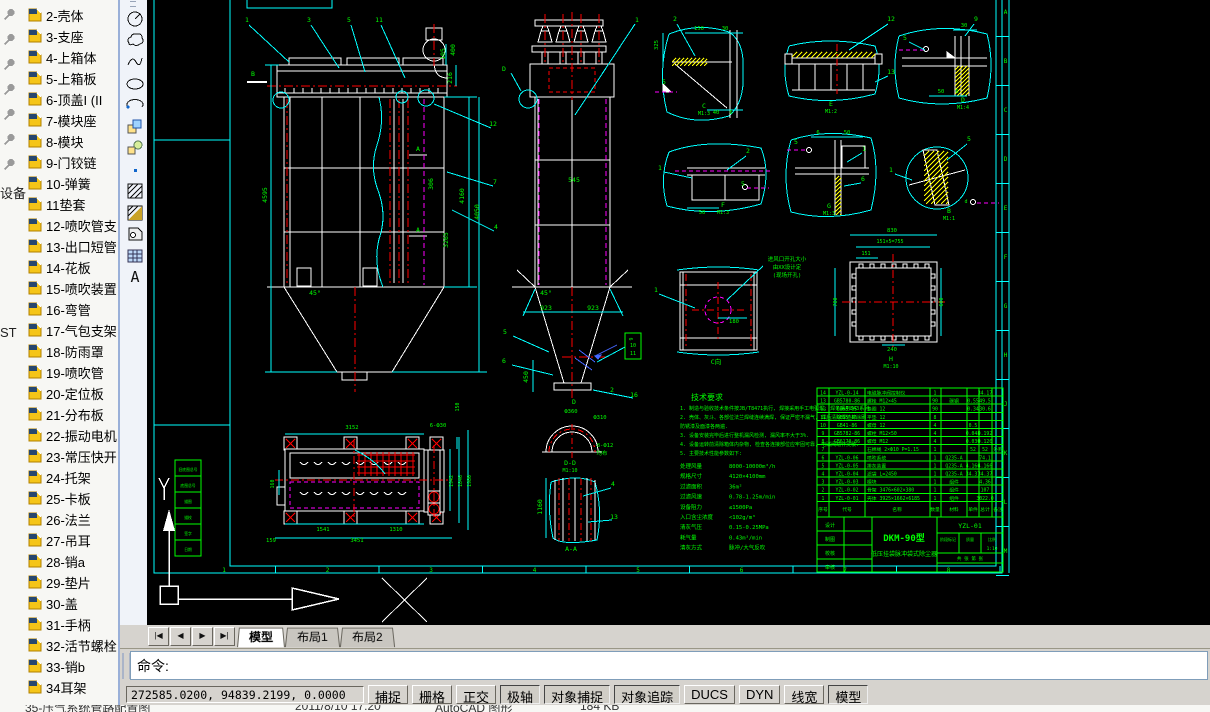  What do you see at coordinates (520, 694) in the screenshot?
I see `status-toggle-极轴: 极轴` at bounding box center [520, 694].